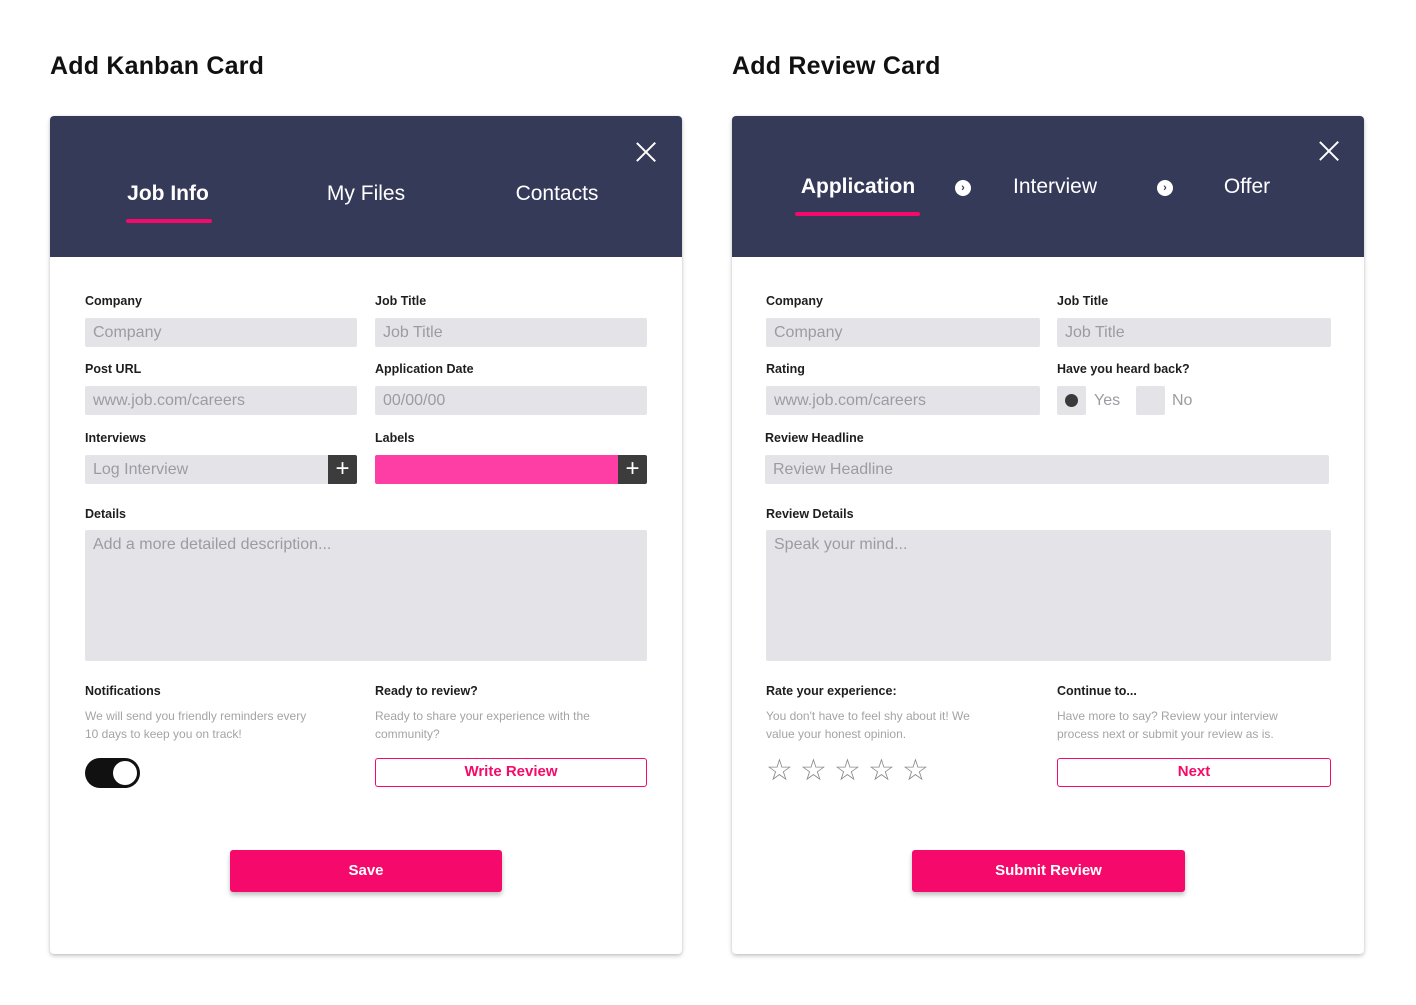  What do you see at coordinates (157, 66) in the screenshot?
I see `kanban-section-title: Add Kanban Card` at bounding box center [157, 66].